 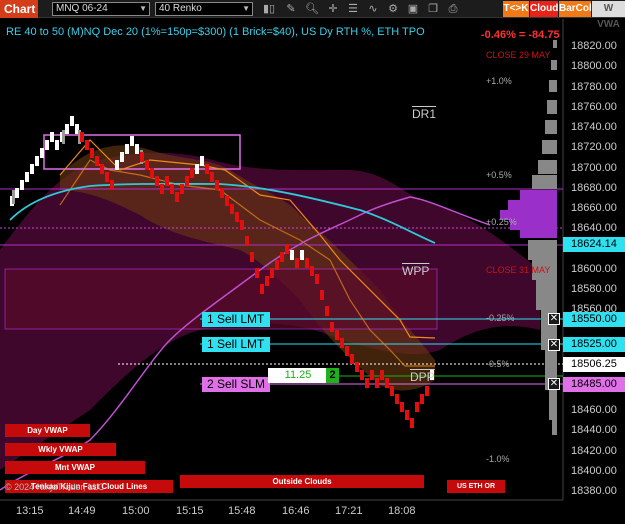 What do you see at coordinates (47, 430) in the screenshot?
I see `day-vwap-button: Day VWAP` at bounding box center [47, 430].